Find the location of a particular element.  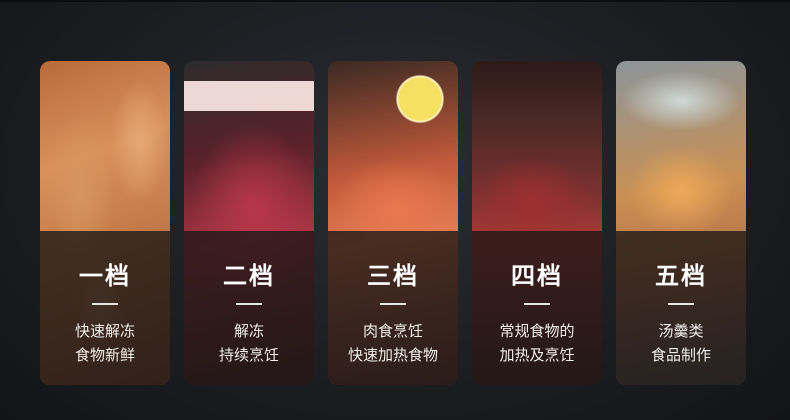

desc-line-1: 解冻 is located at coordinates (248, 331).